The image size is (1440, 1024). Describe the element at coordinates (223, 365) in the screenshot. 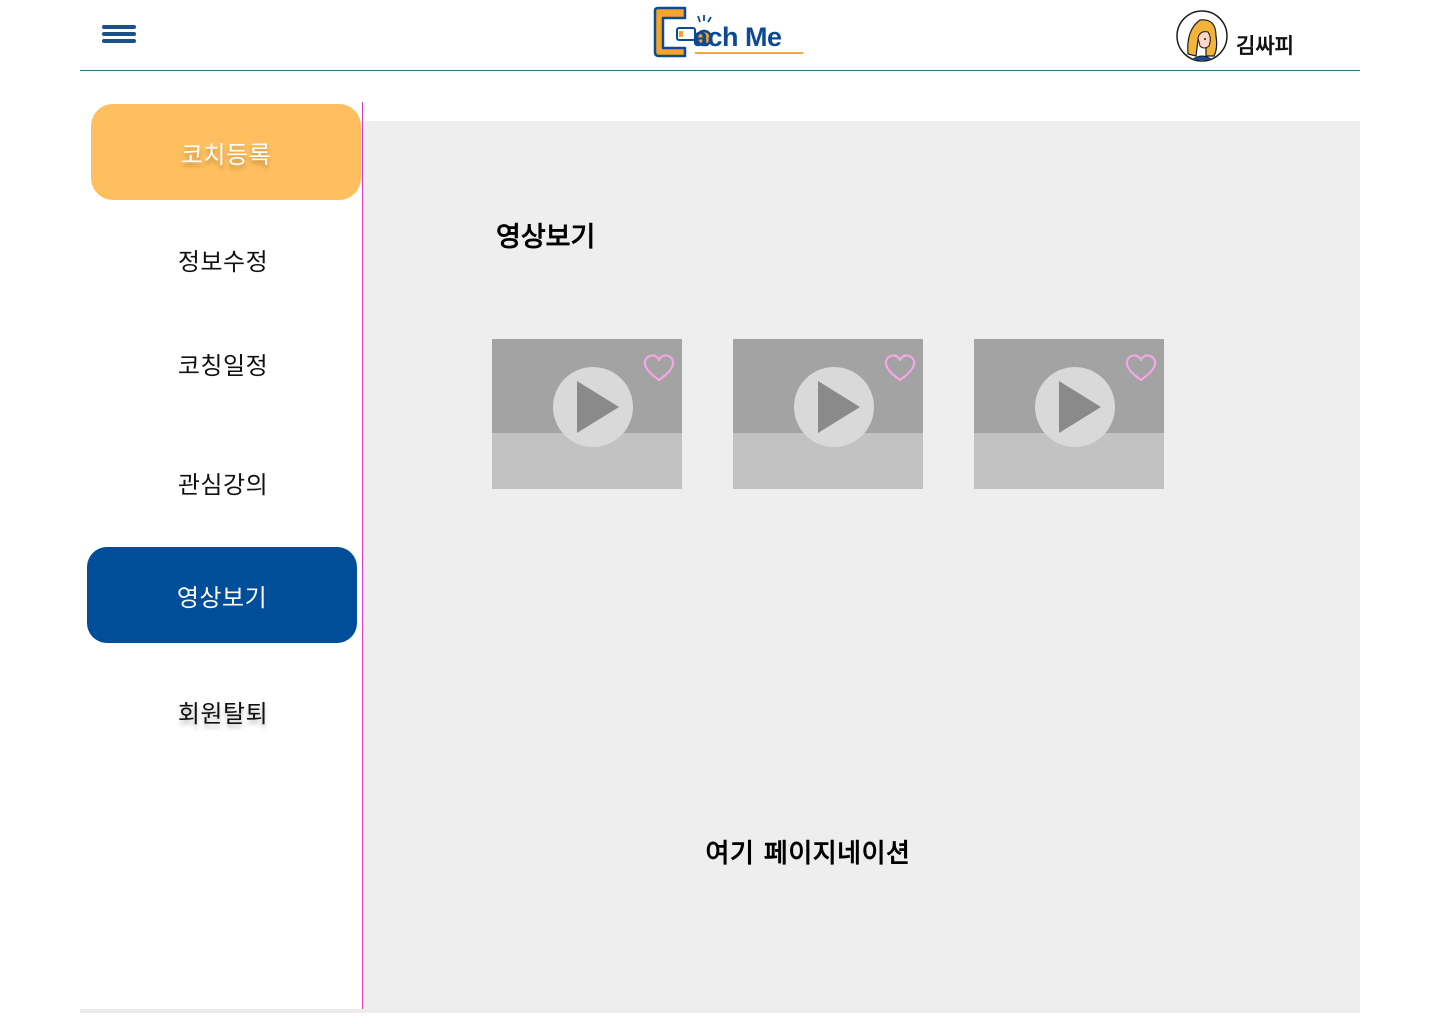

I see `sidebar-item-label: 코칭일정` at that location.